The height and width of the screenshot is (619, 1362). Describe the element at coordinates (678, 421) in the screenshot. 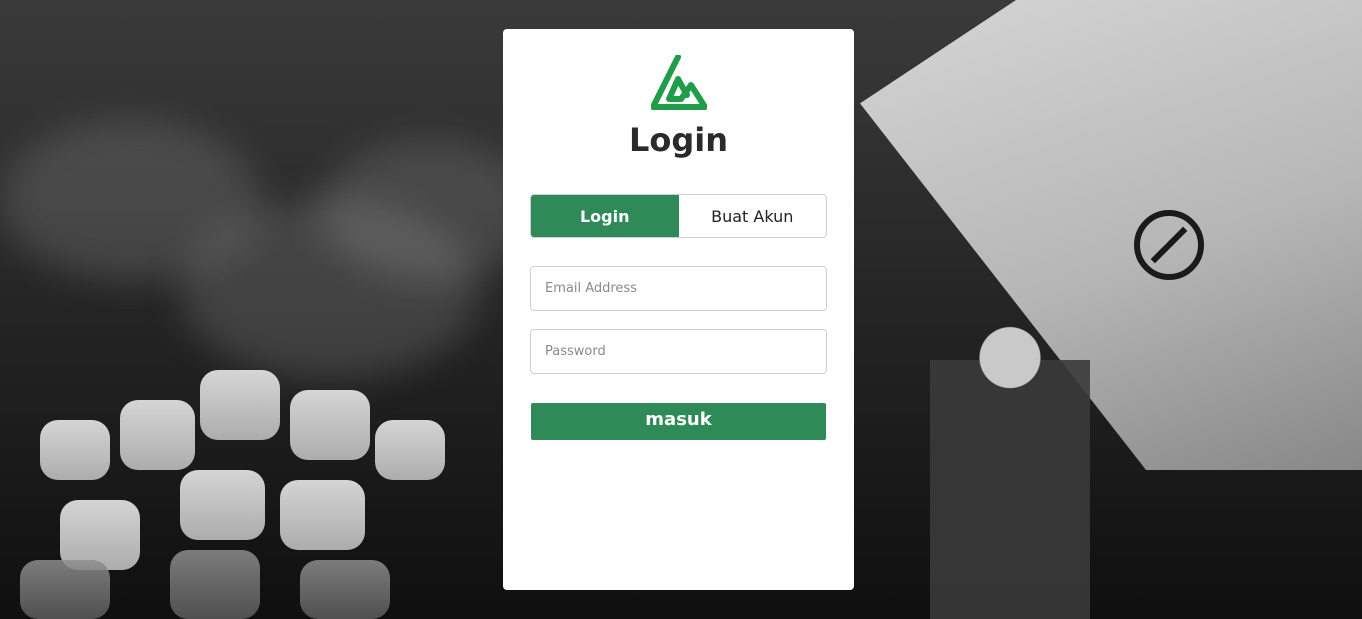

I see `submit-button: masuk` at that location.